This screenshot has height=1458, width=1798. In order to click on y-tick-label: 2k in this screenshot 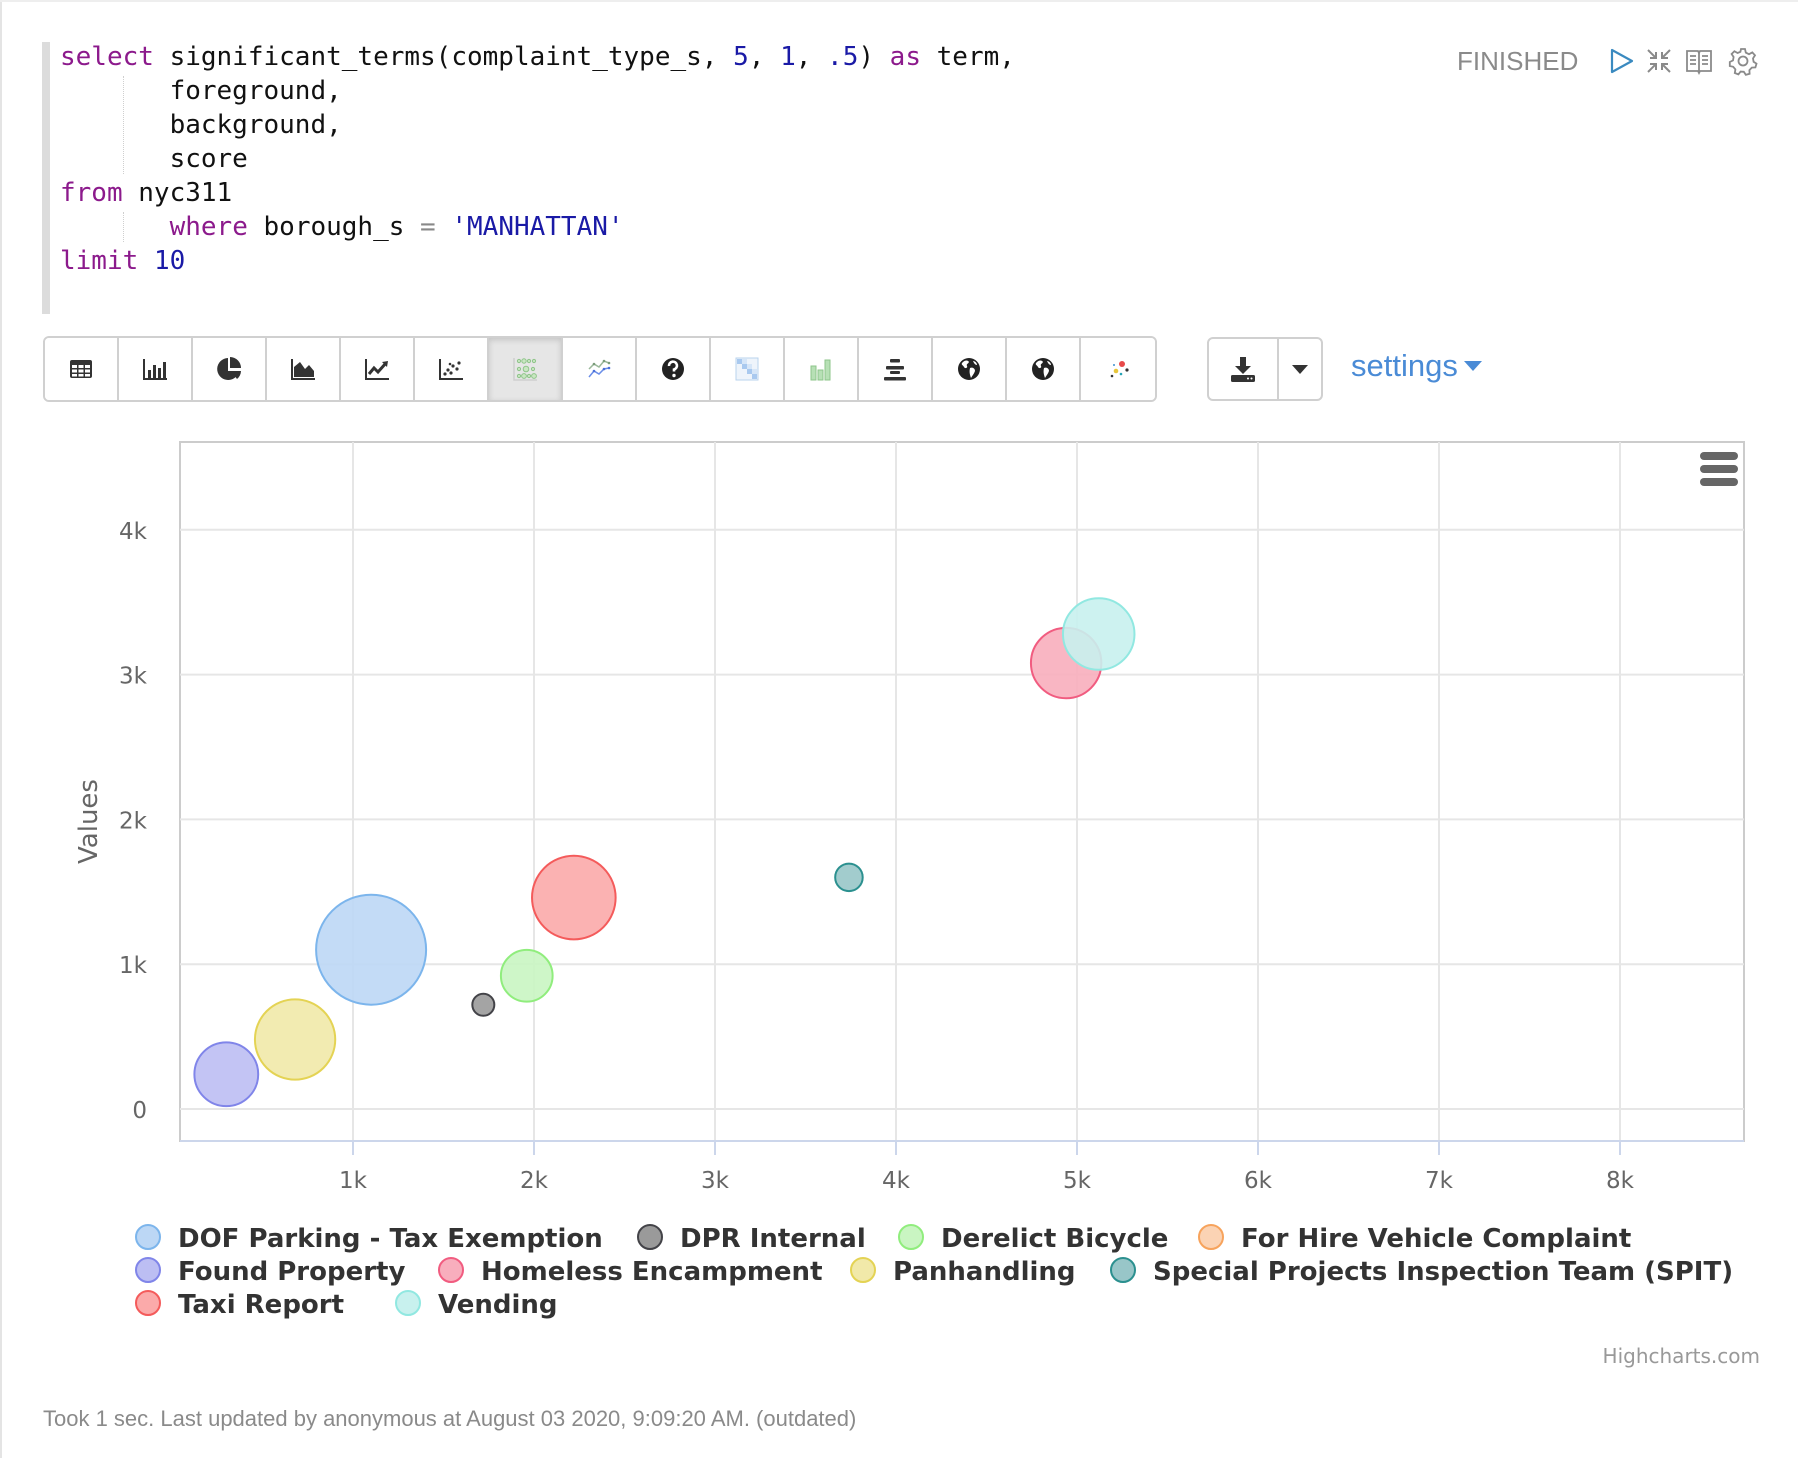, I will do `click(133, 821)`.